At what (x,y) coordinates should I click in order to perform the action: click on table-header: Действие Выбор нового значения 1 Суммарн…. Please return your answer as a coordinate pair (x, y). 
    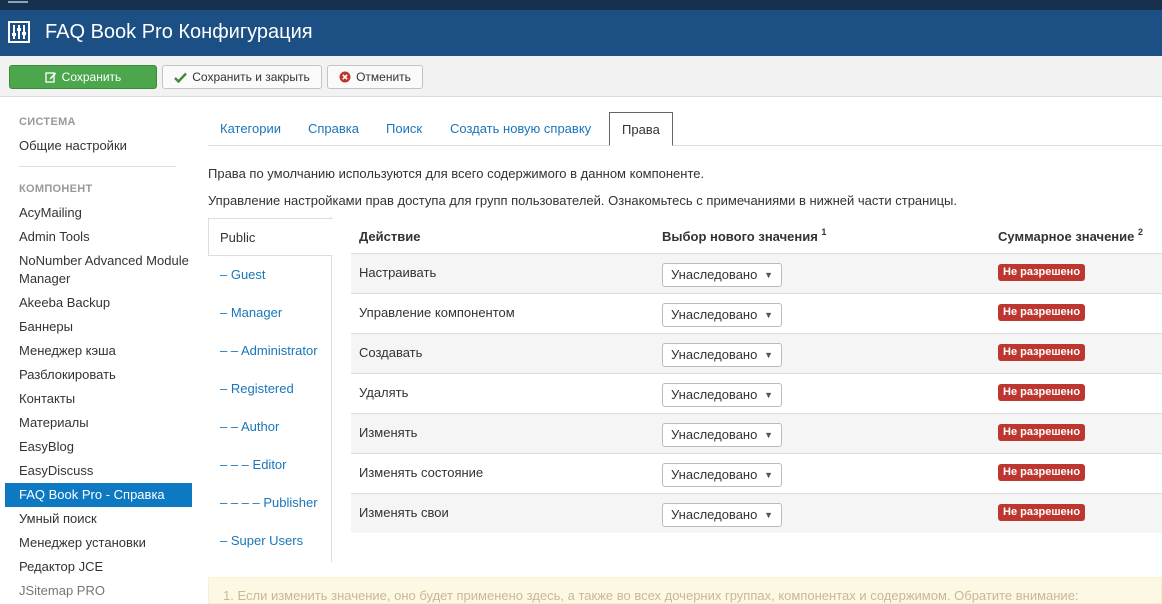
    Looking at the image, I should click on (756, 235).